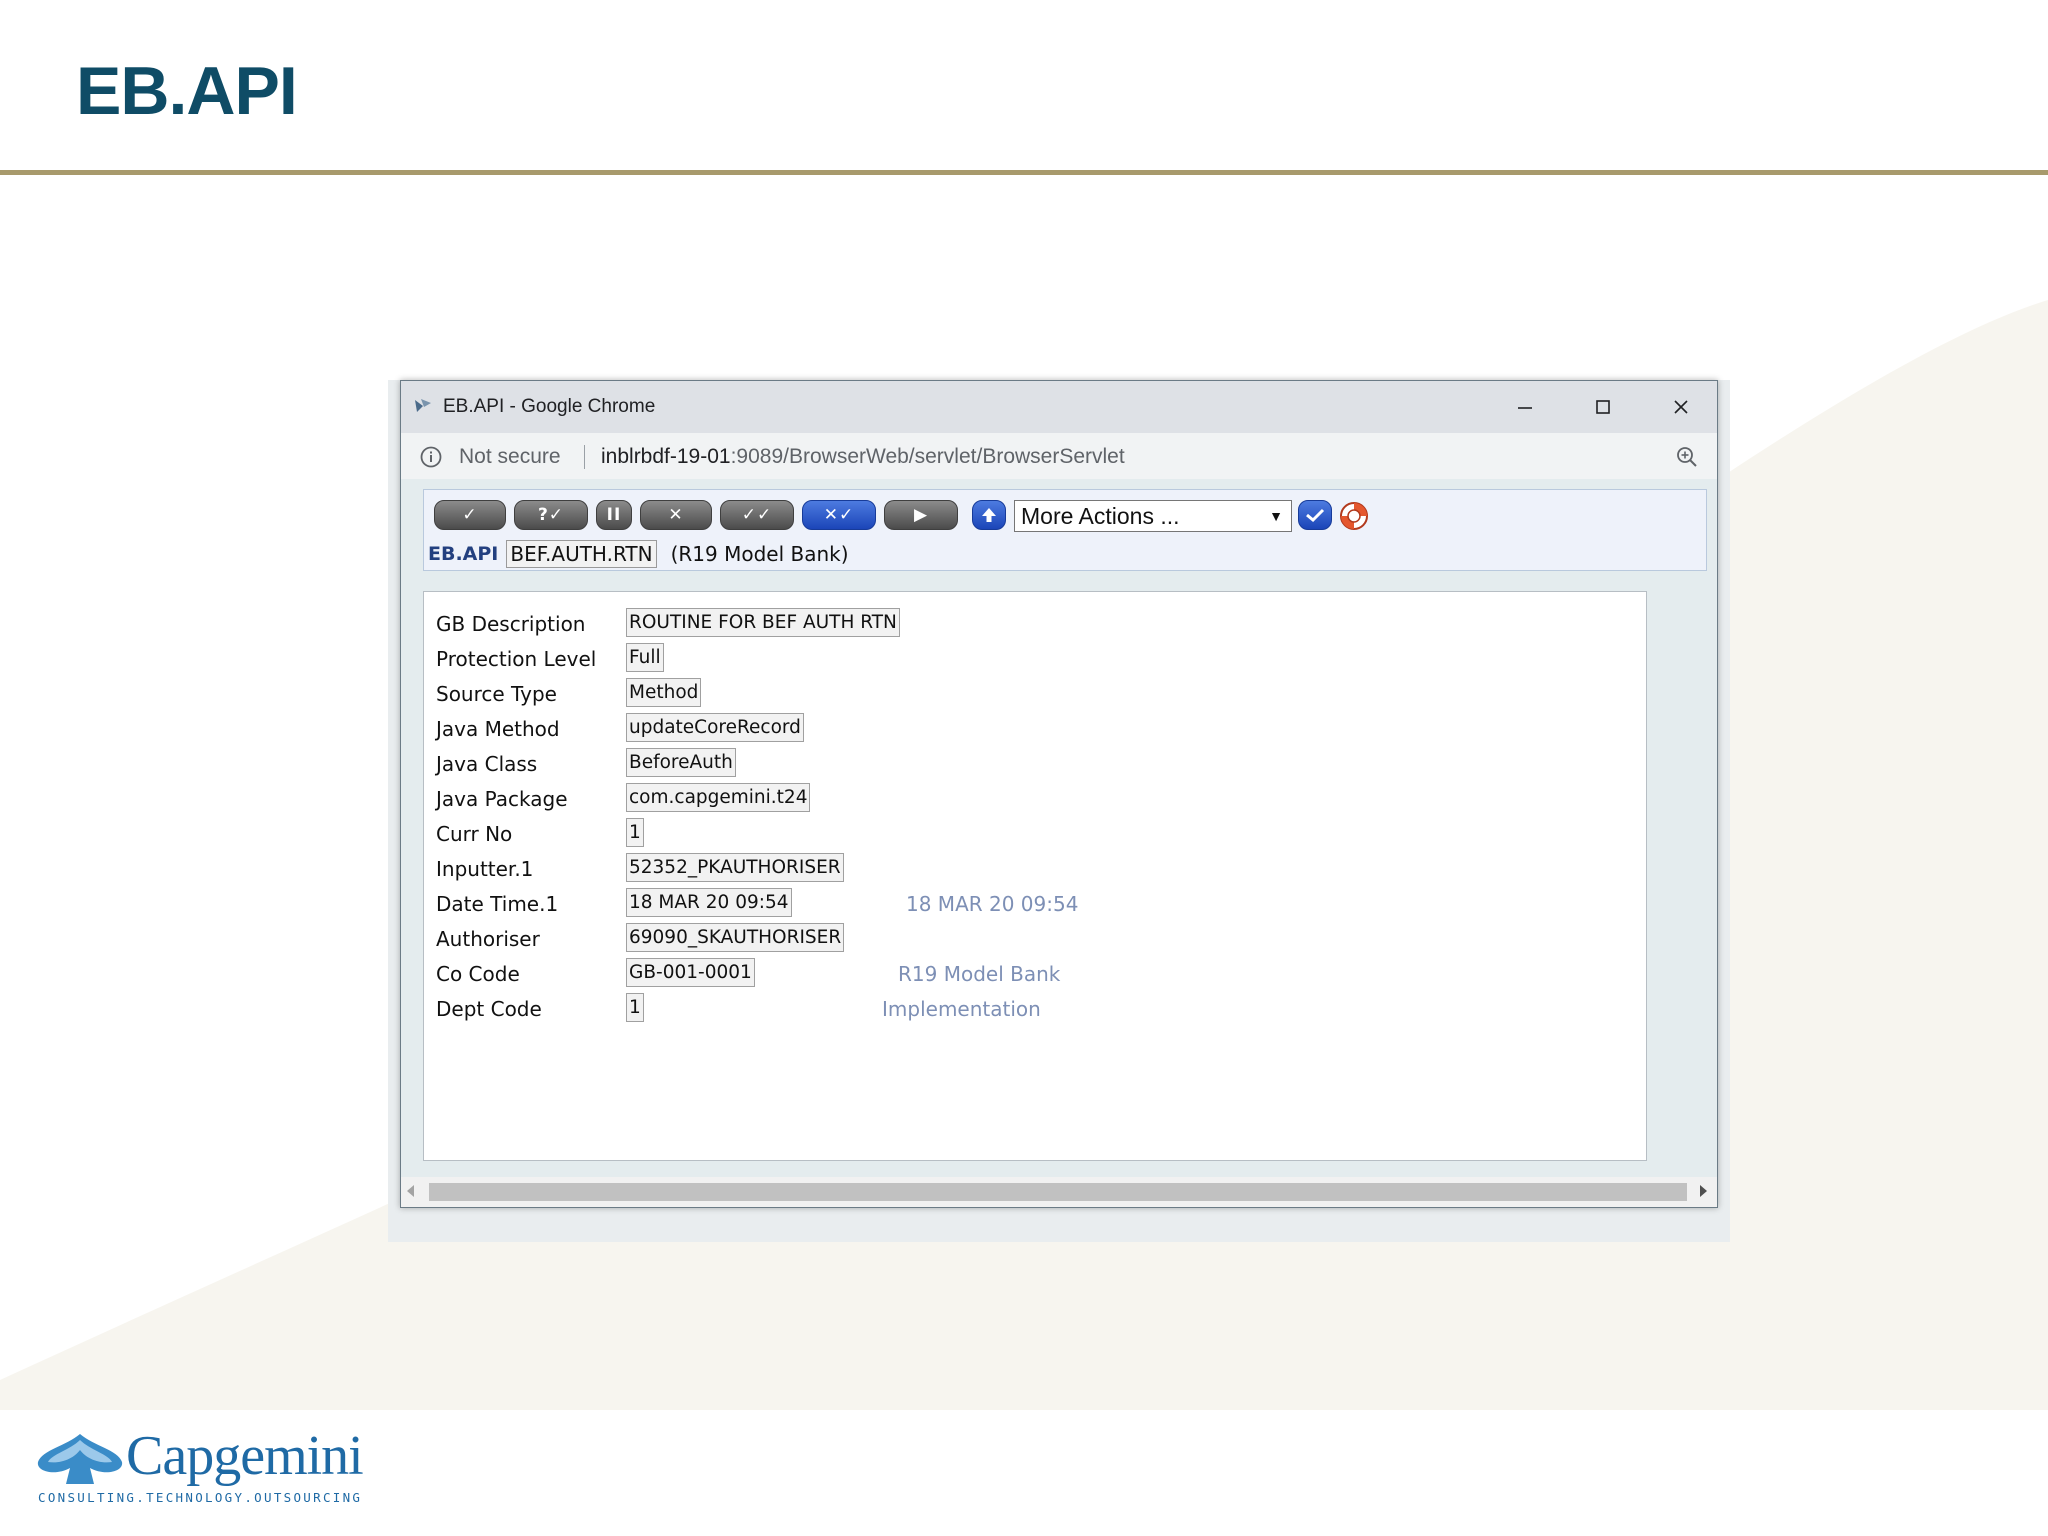  Describe the element at coordinates (549, 406) in the screenshot. I see `window-title: EB.API - Google Chrome` at that location.